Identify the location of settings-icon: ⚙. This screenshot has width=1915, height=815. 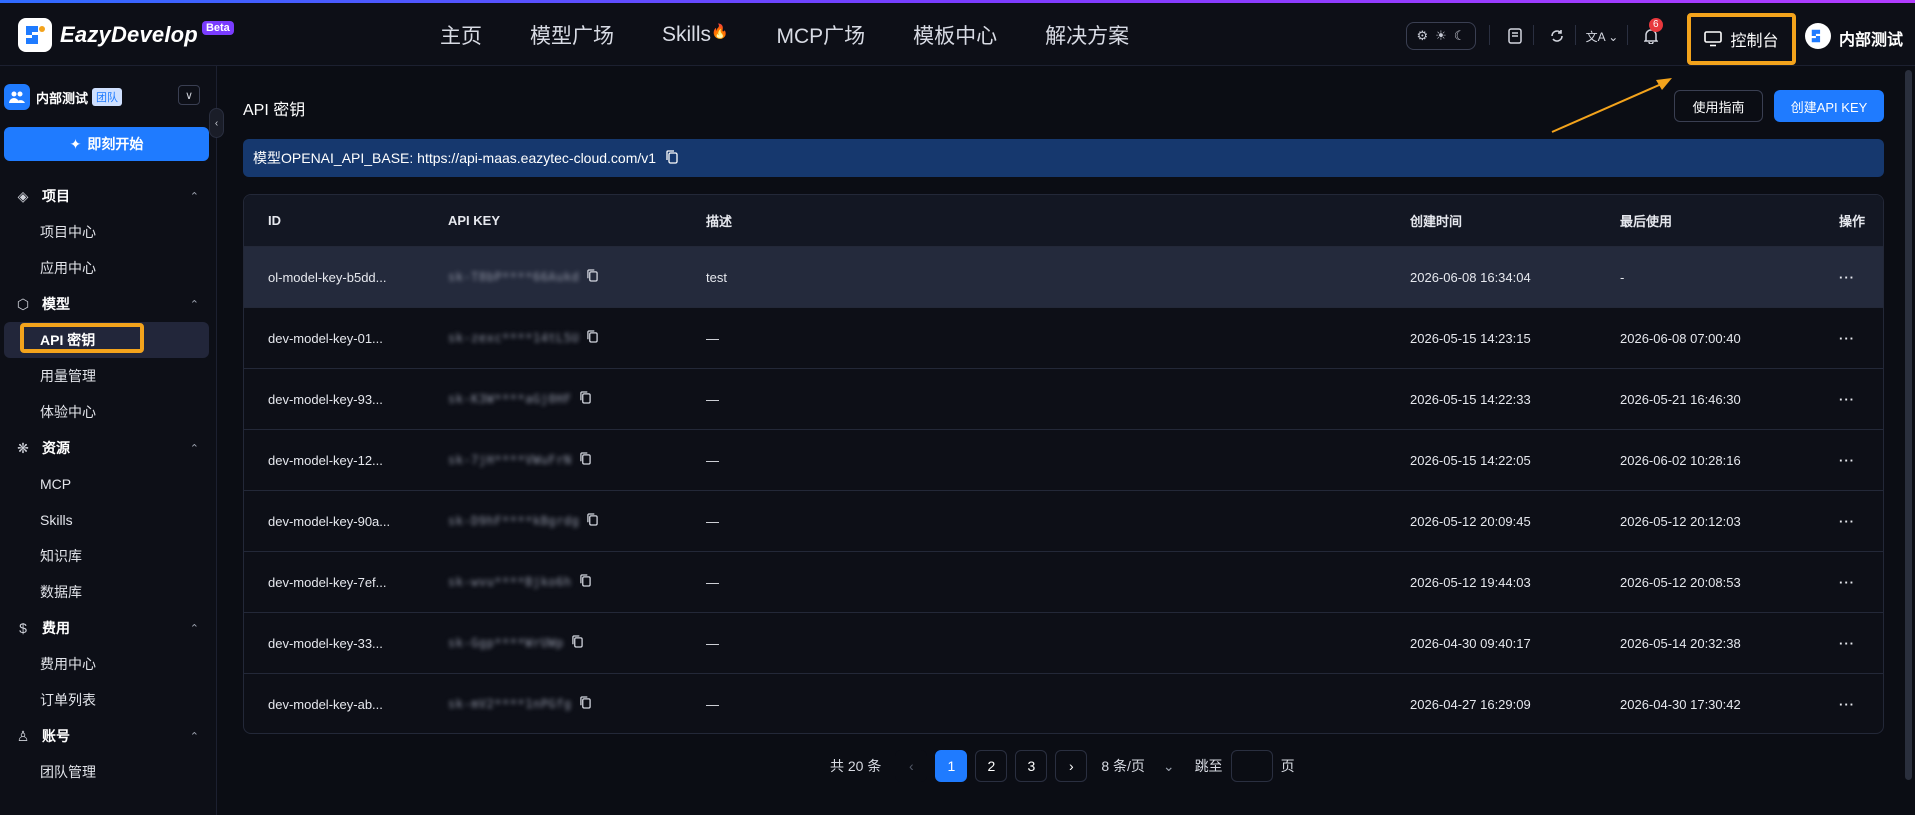
(1423, 36).